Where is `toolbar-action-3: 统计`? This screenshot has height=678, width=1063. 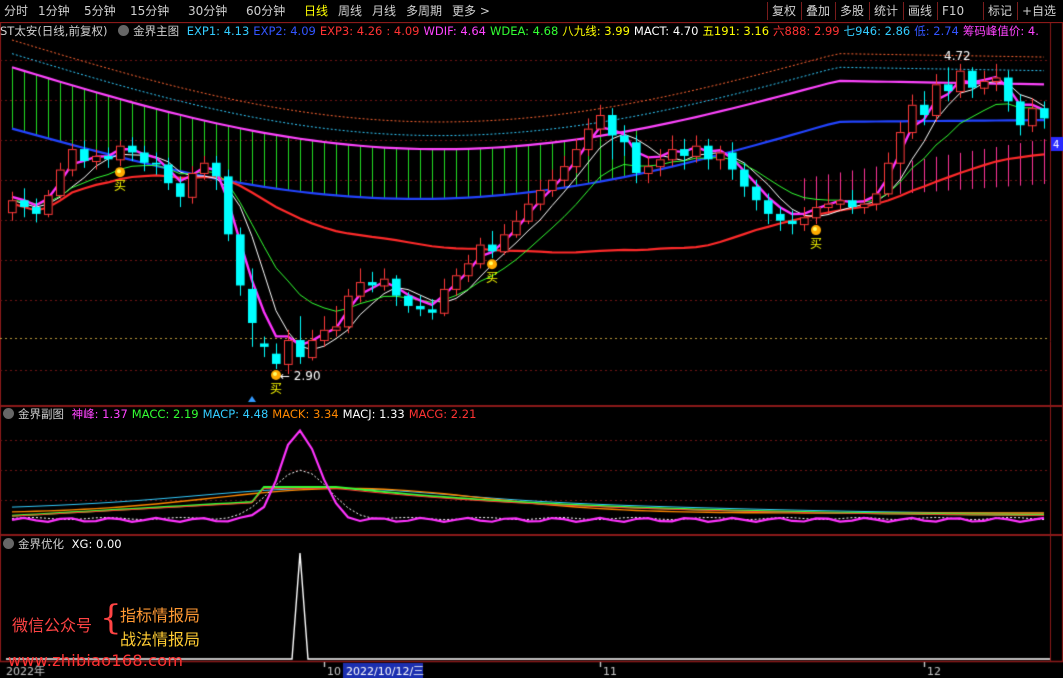 toolbar-action-3: 统计 is located at coordinates (886, 11).